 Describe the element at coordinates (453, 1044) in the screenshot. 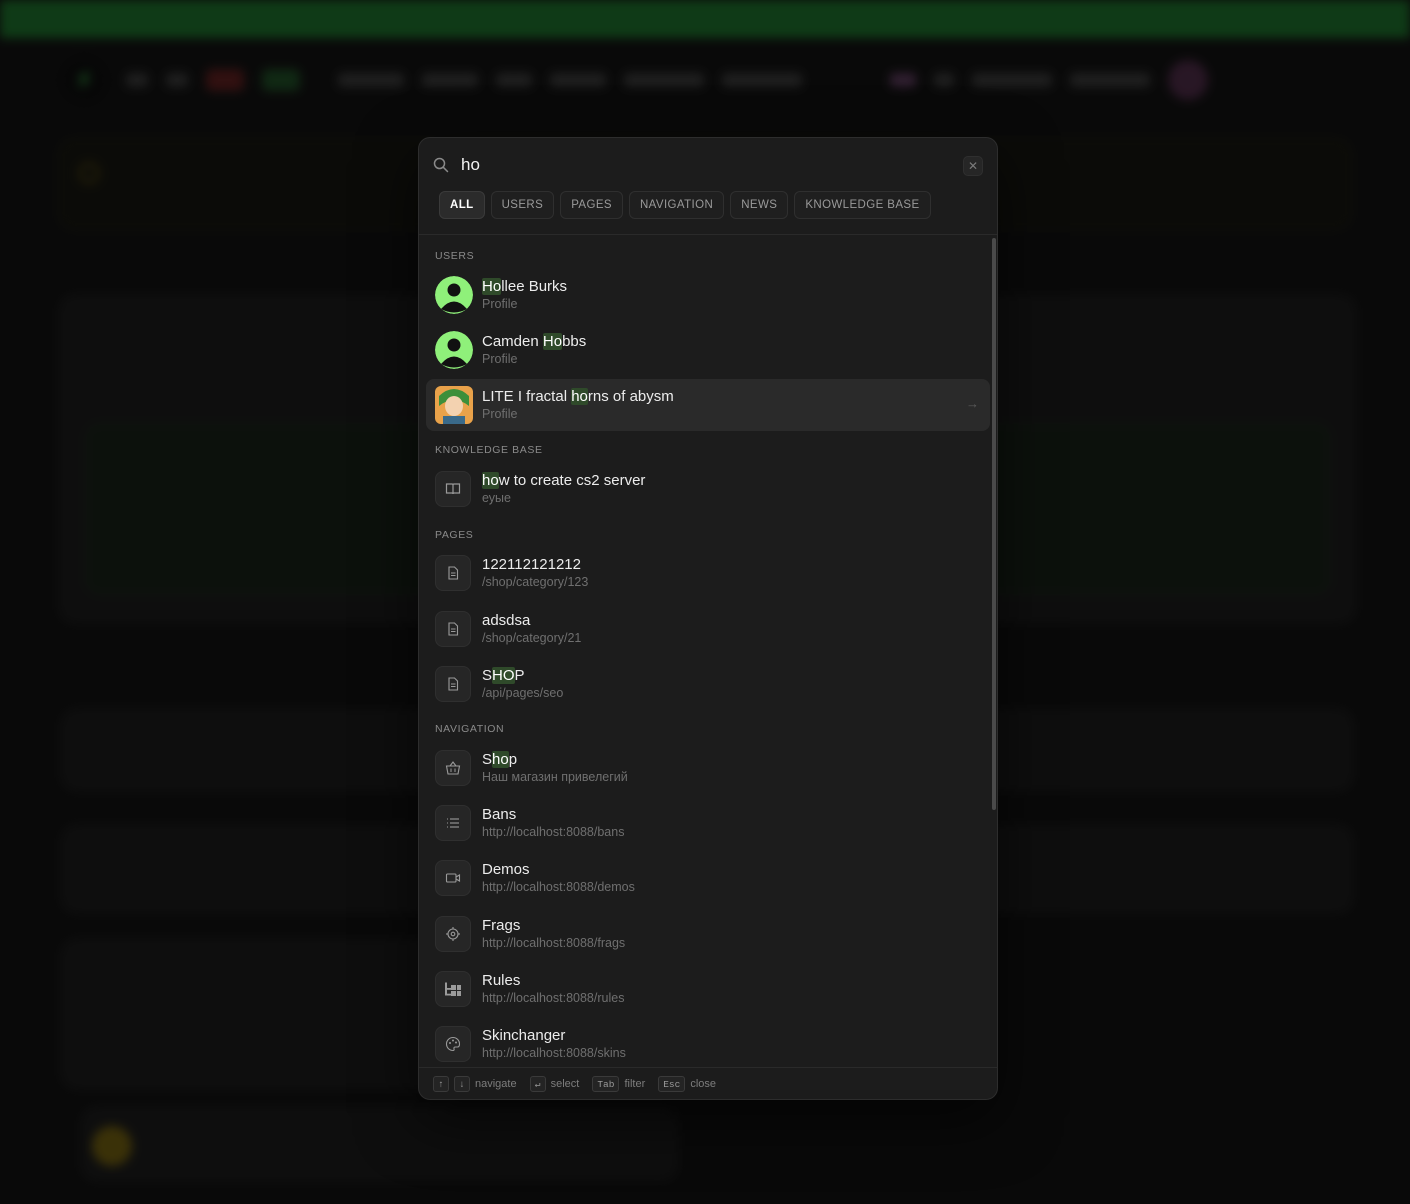

I see `palette-icon` at that location.